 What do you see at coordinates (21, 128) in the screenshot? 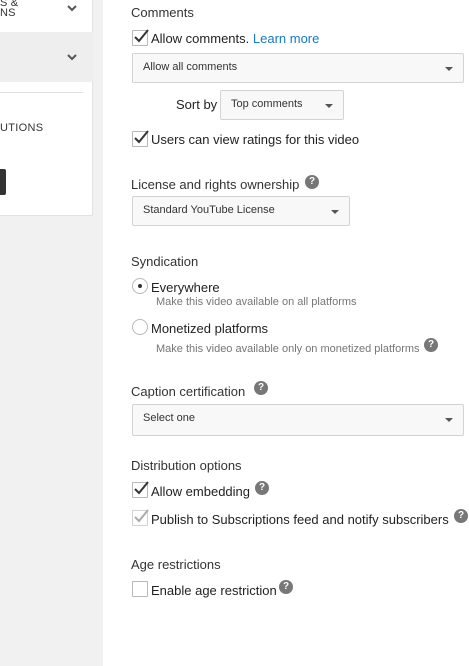
I see `sidebar-item-contributions: UTIONS` at bounding box center [21, 128].